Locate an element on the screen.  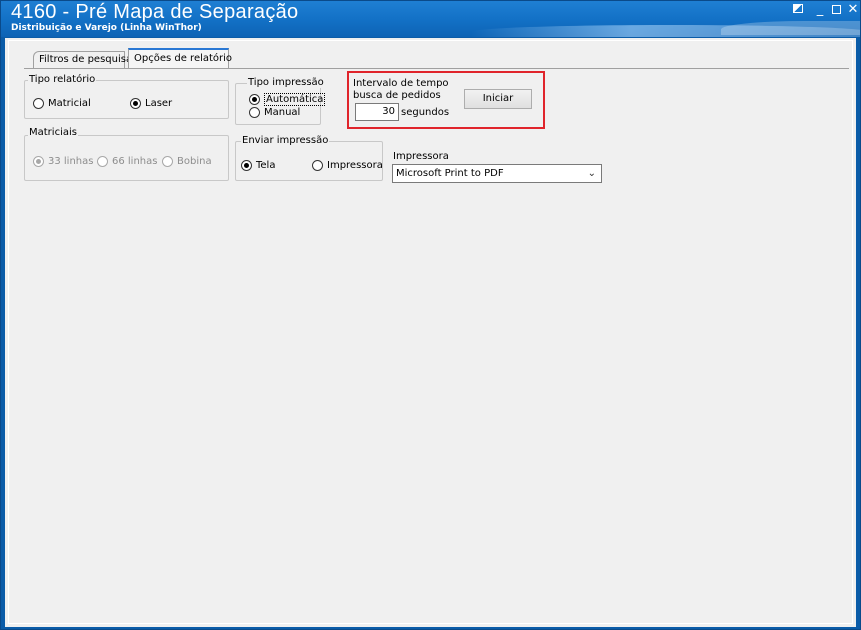
radio-impressora-indicator is located at coordinates (317, 165).